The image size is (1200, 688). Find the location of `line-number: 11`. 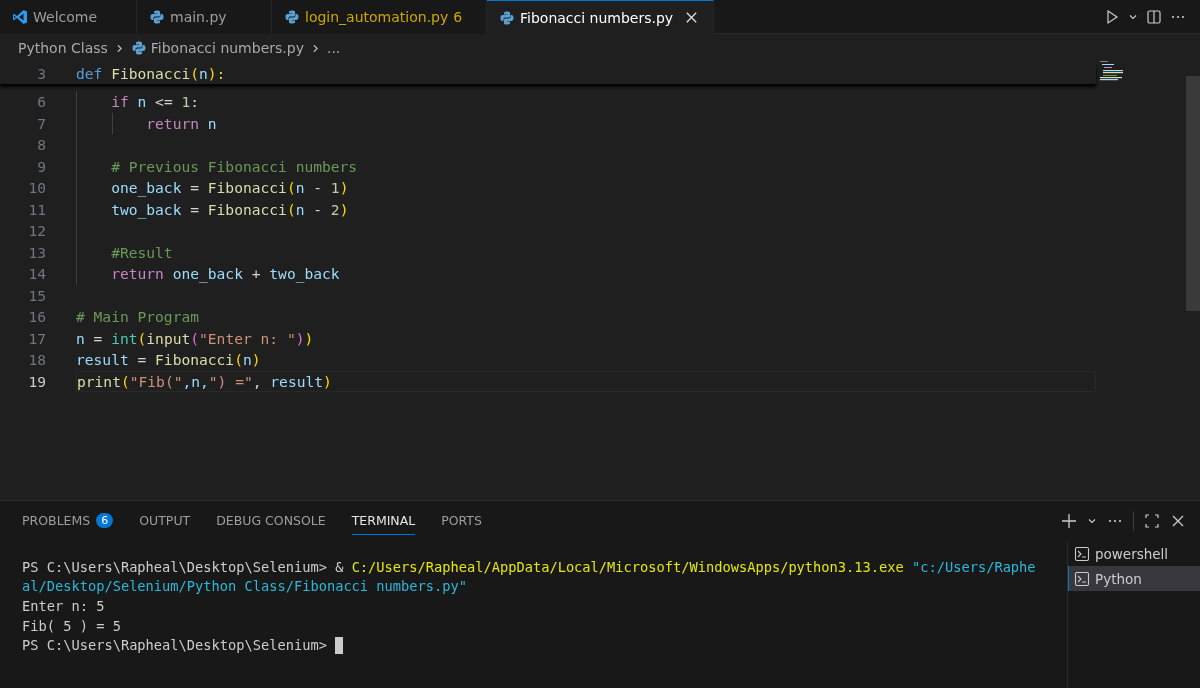

line-number: 11 is located at coordinates (37, 209).